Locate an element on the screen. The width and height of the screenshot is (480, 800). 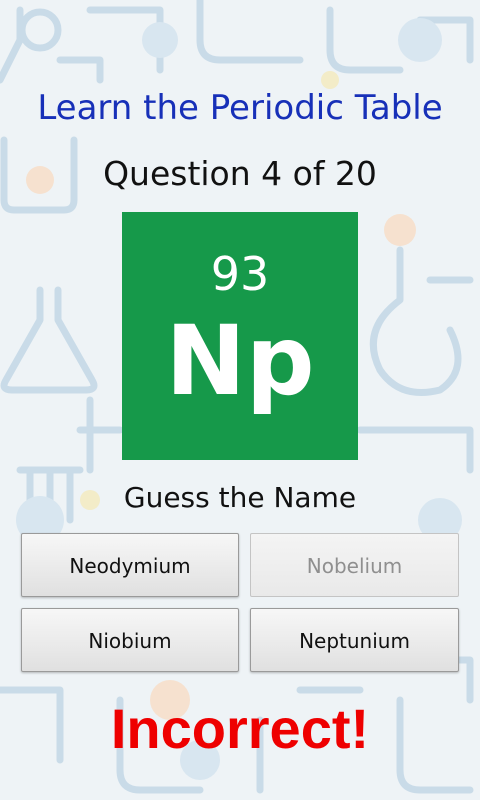
question-counter: Question 4 of 20 is located at coordinates (240, 173).